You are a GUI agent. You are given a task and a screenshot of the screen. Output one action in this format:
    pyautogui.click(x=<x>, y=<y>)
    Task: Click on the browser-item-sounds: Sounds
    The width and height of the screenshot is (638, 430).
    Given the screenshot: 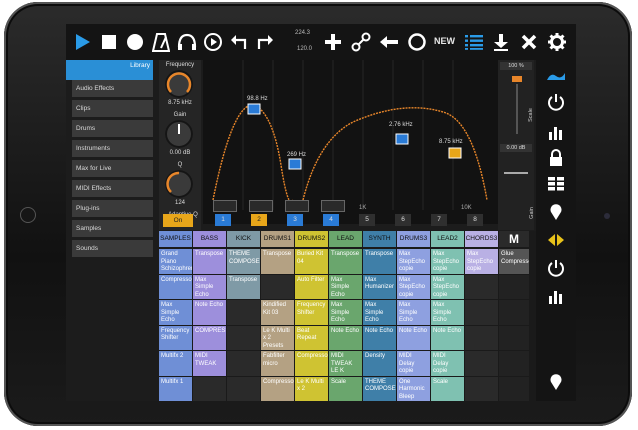 What is the action you would take?
    pyautogui.click(x=112, y=248)
    